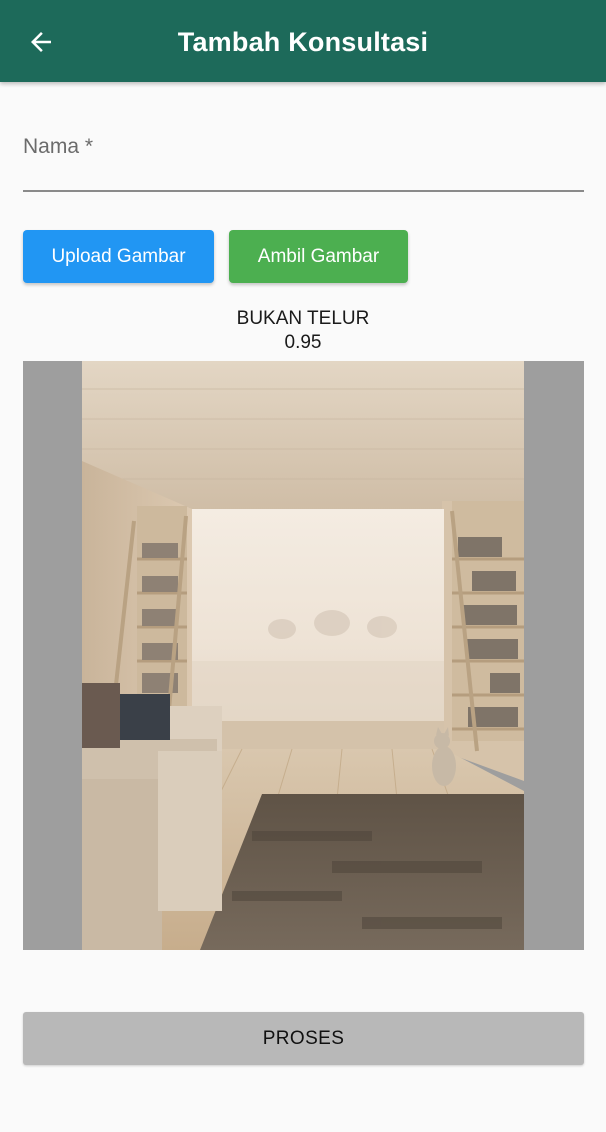  I want to click on page-title: Tambah Konsultasi, so click(303, 42).